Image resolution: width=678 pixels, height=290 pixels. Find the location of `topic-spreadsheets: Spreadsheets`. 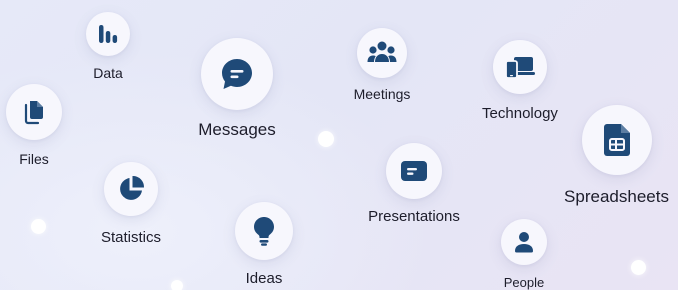

topic-spreadsheets: Spreadsheets is located at coordinates (616, 155).